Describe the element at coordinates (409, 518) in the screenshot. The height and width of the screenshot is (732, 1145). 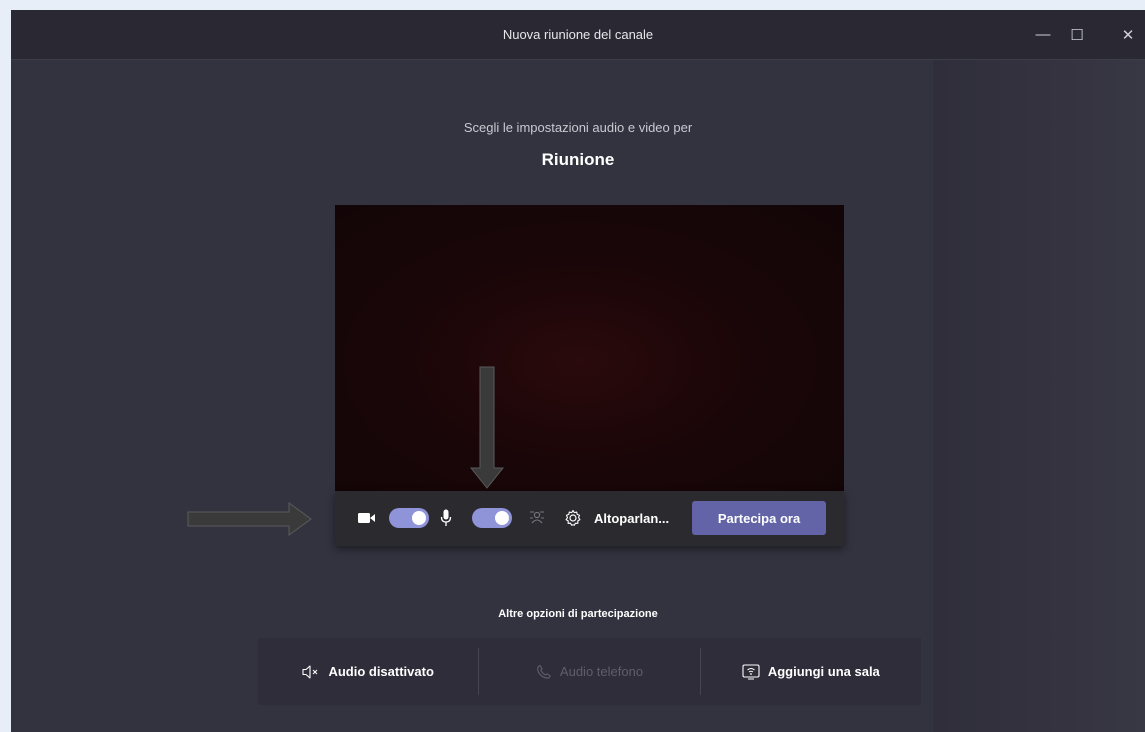
I see `camera-toggle` at that location.